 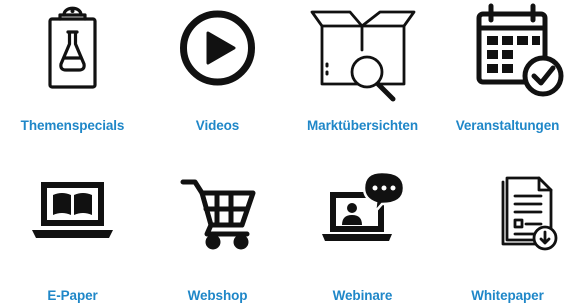 I want to click on tile-themenspecials: Themenspecials, so click(x=72, y=77).